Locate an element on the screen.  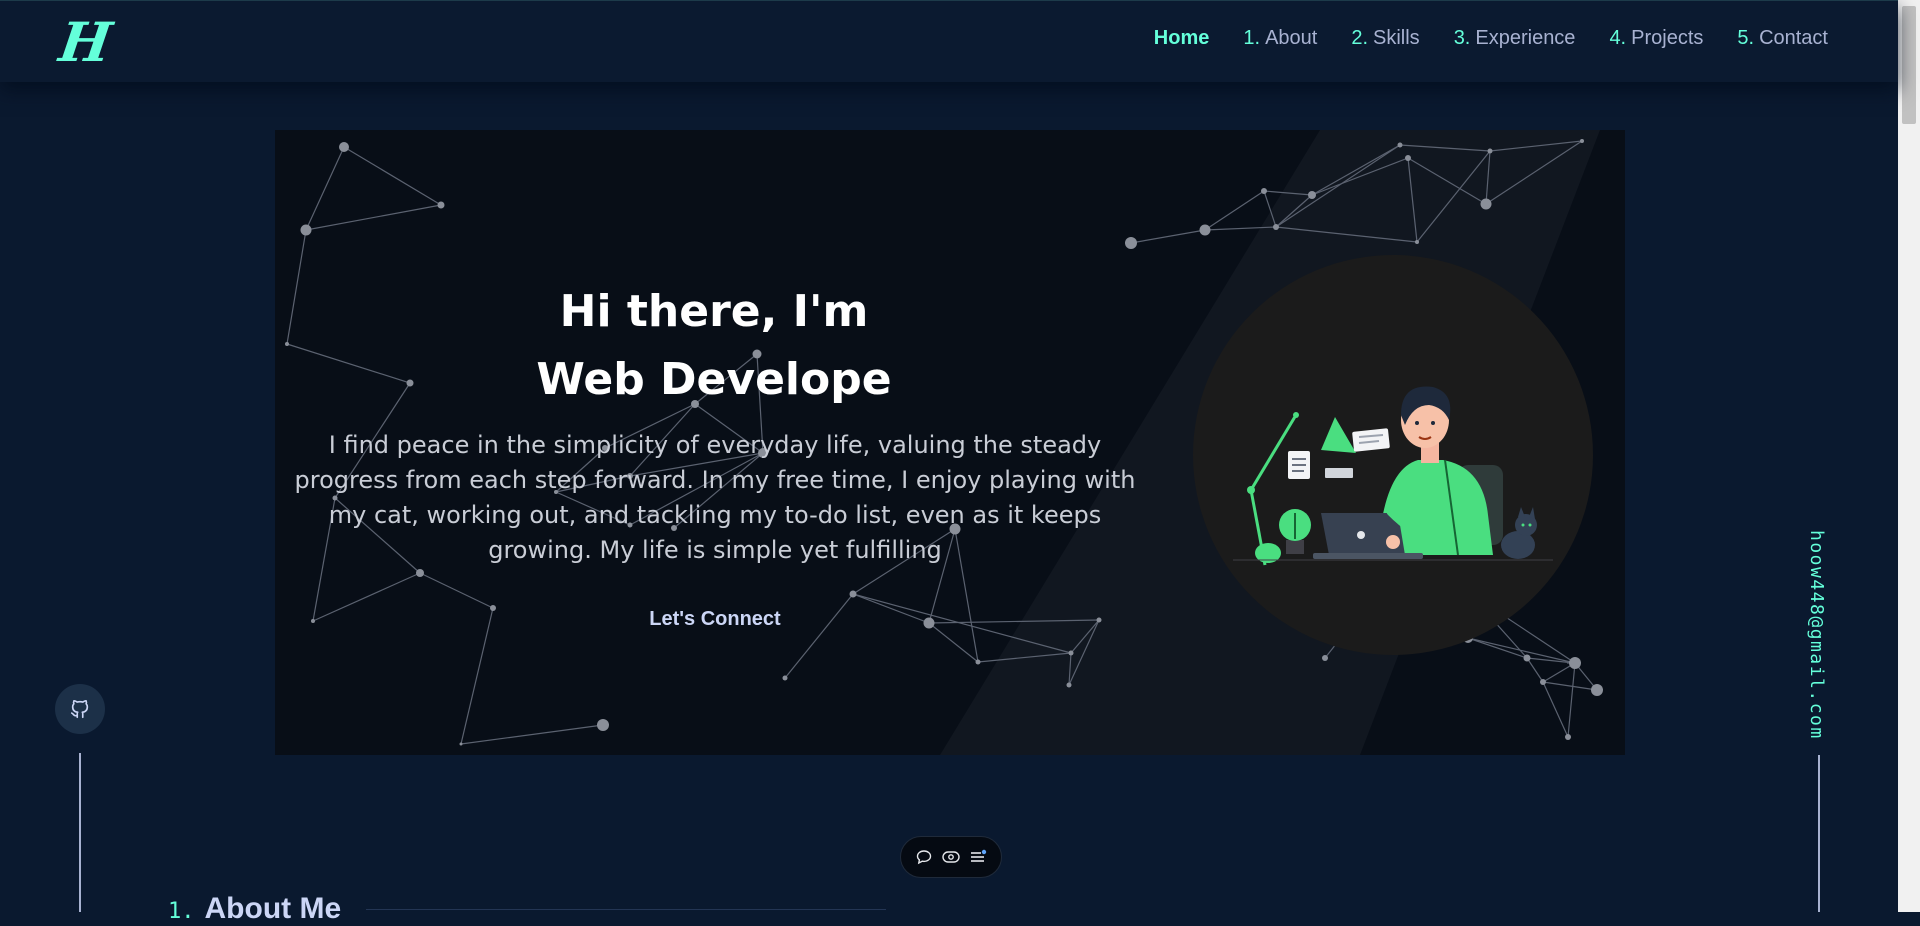
about-title: About Me is located at coordinates (273, 908).